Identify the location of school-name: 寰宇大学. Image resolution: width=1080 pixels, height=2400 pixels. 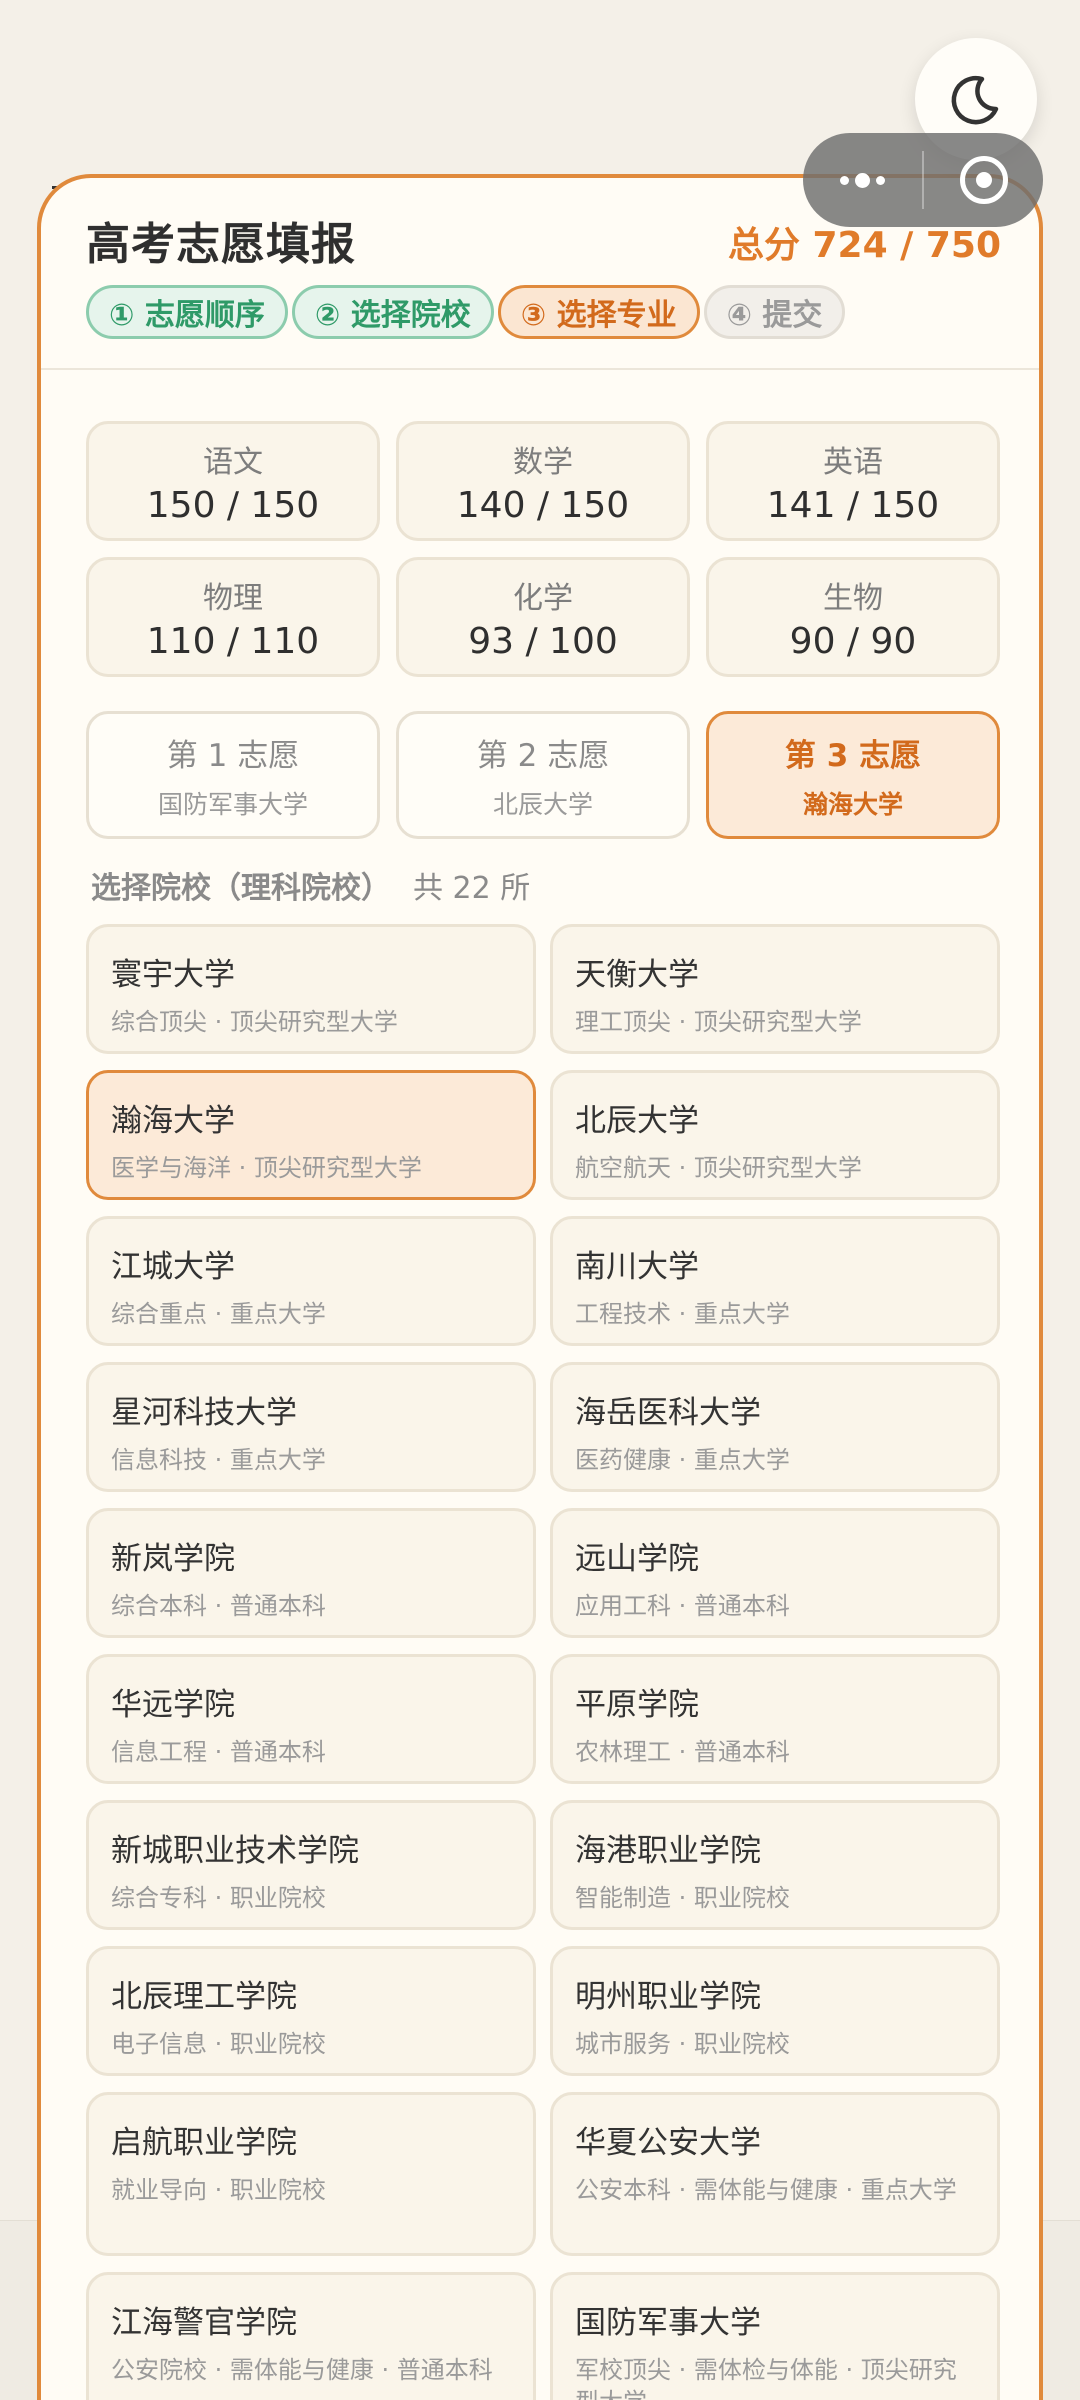
(173, 975).